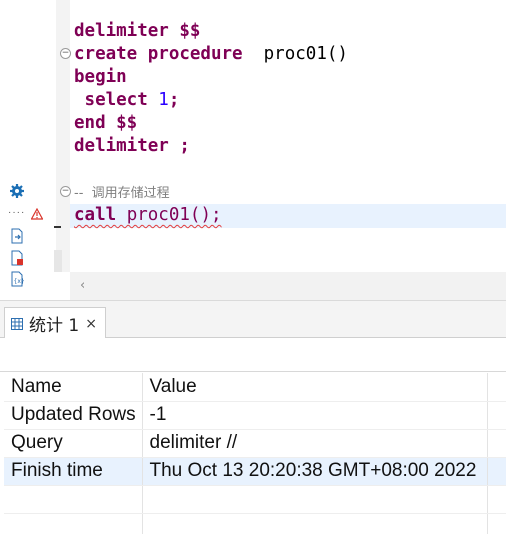 The width and height of the screenshot is (506, 534). What do you see at coordinates (19, 281) in the screenshot?
I see `svg-text: {x}` at bounding box center [19, 281].